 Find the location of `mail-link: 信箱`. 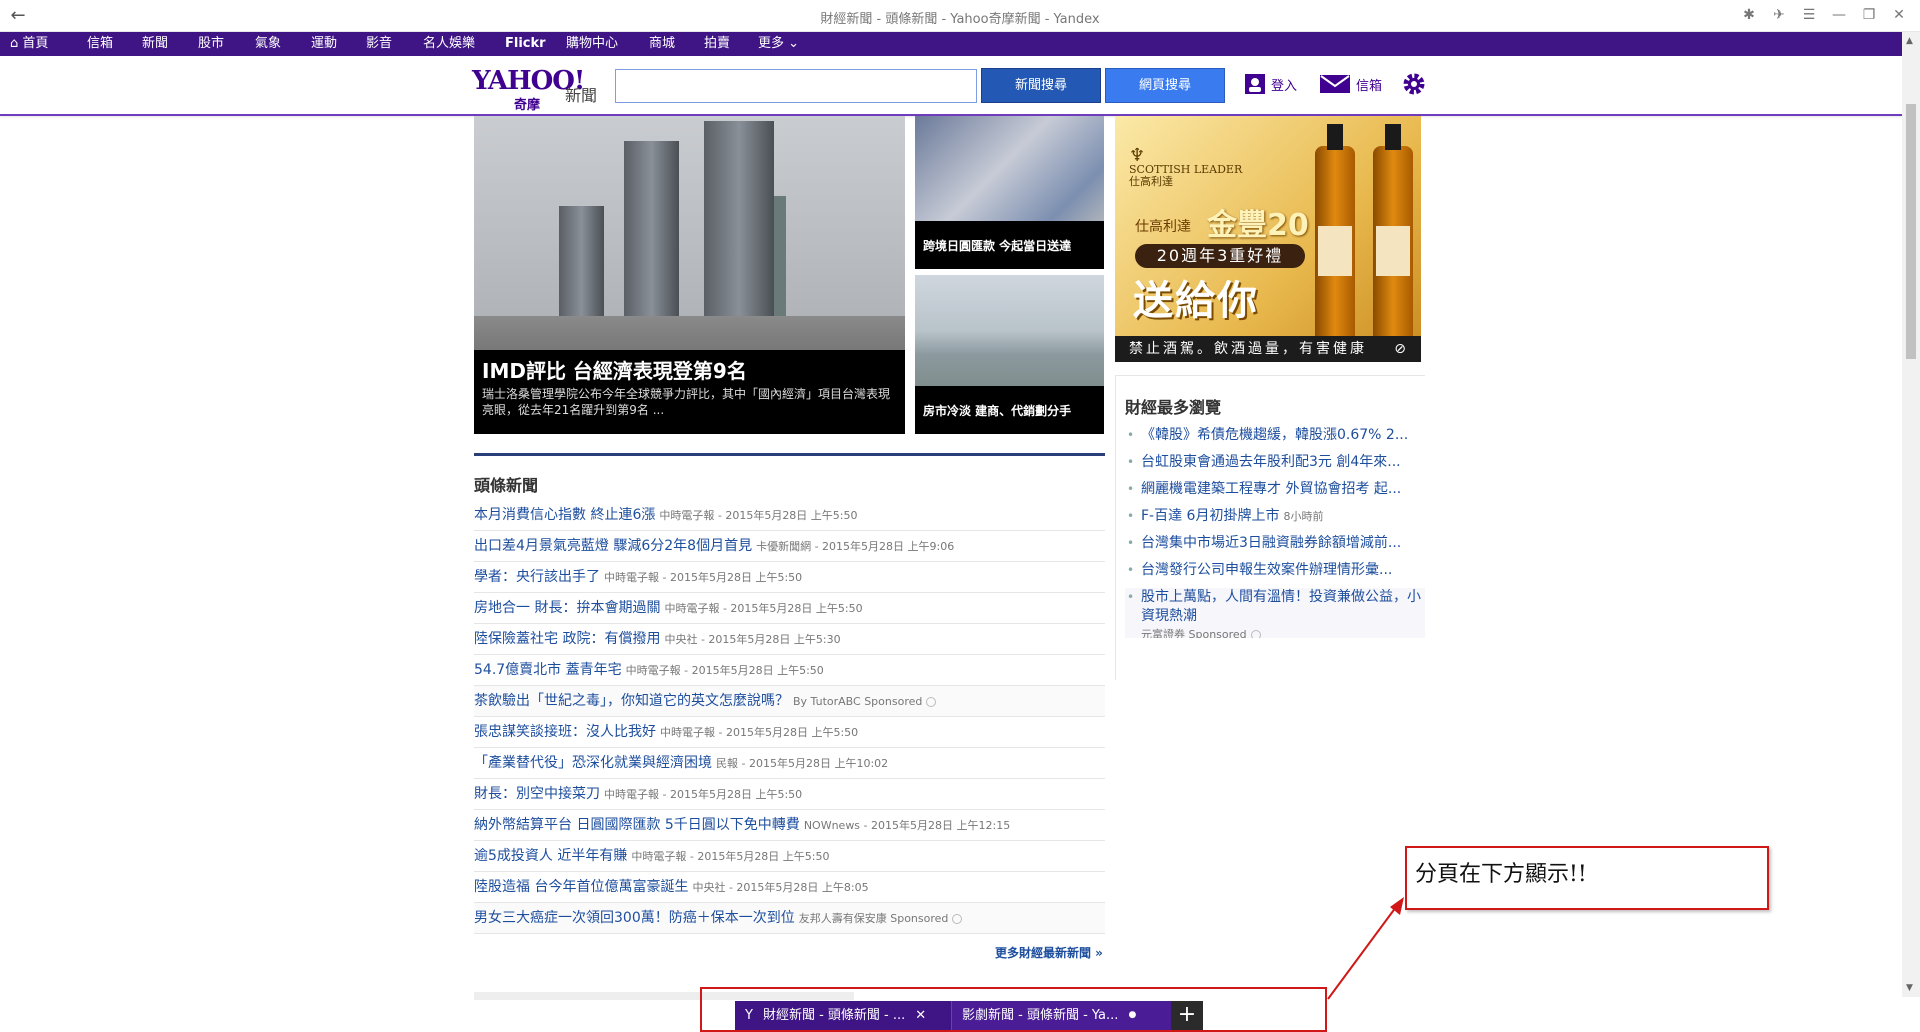

mail-link: 信箱 is located at coordinates (1351, 84).